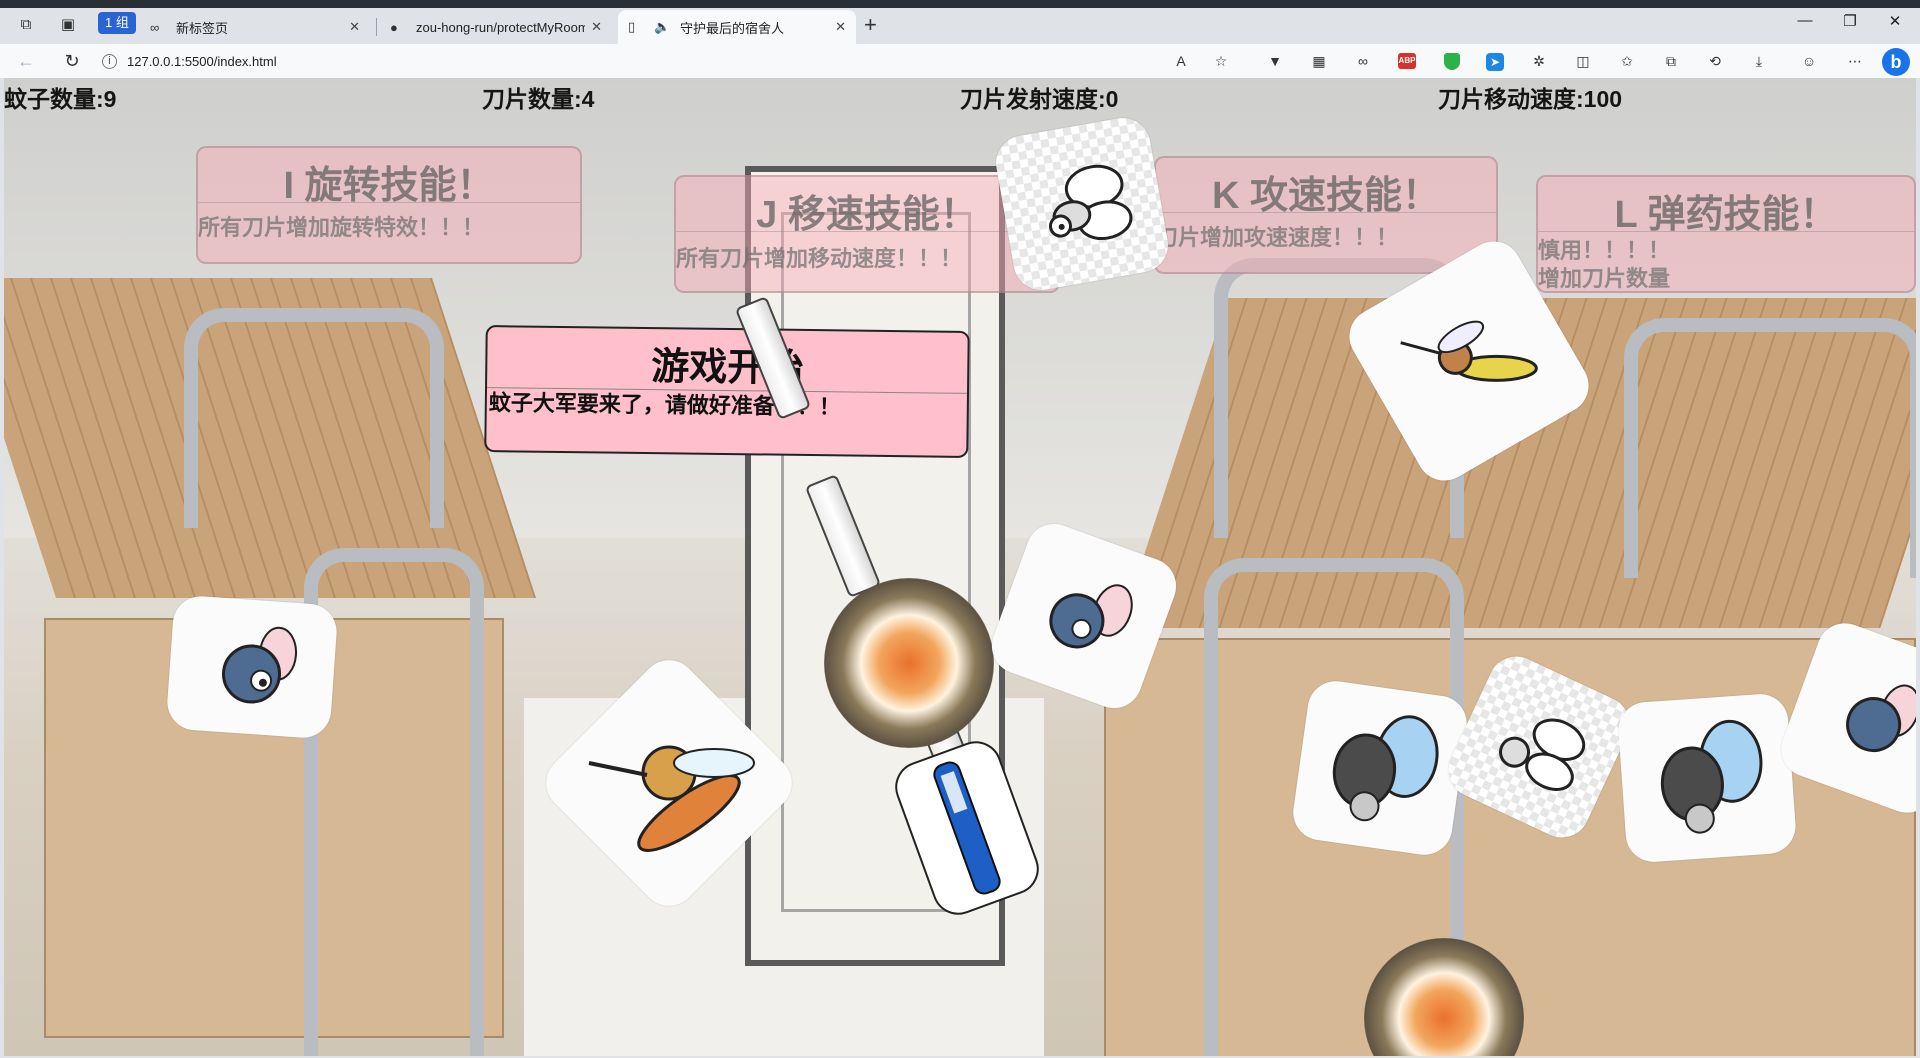  I want to click on blade-count: 刀片数量:4, so click(538, 99).